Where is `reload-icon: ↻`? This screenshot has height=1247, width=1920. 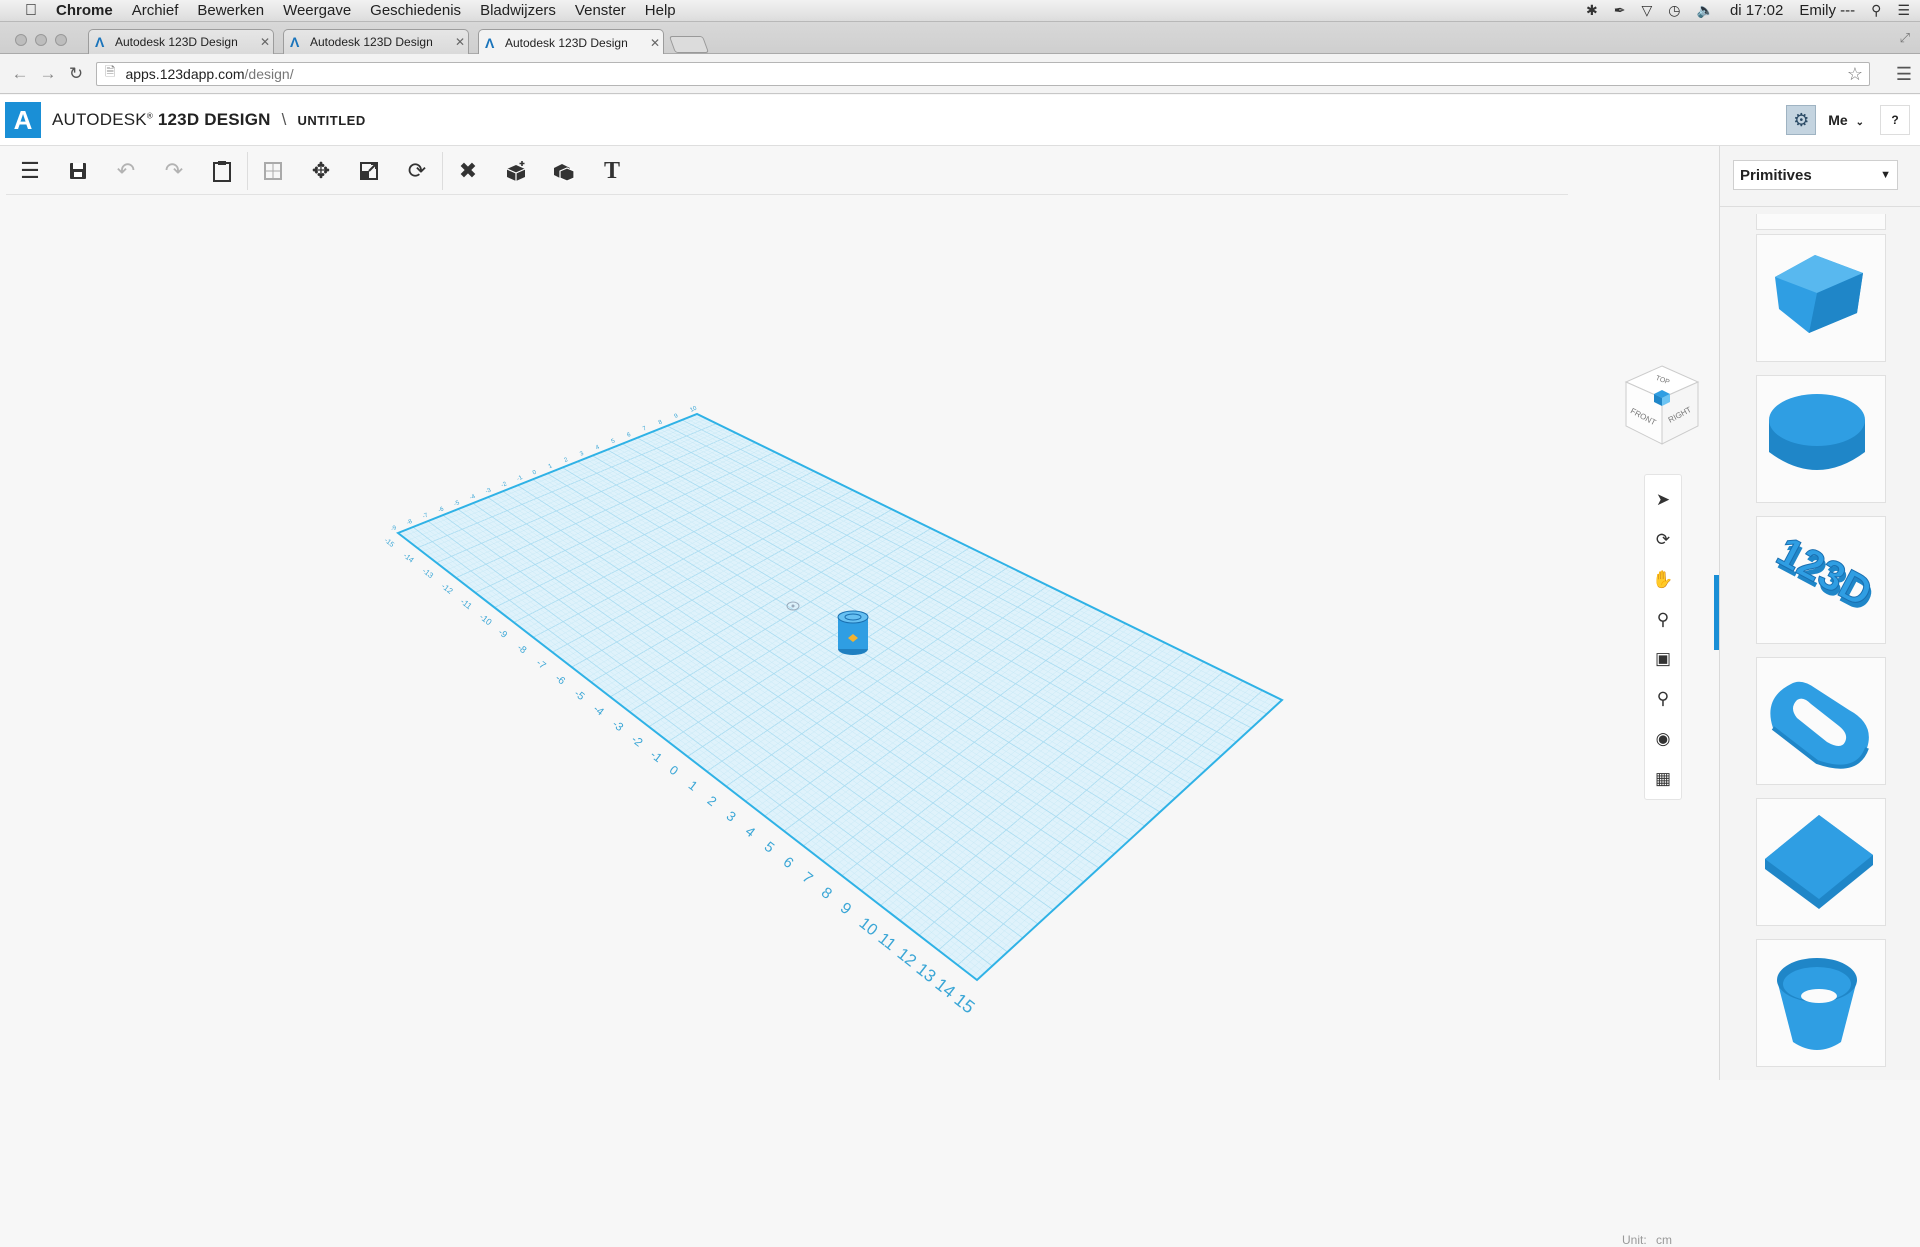 reload-icon: ↻ is located at coordinates (76, 74).